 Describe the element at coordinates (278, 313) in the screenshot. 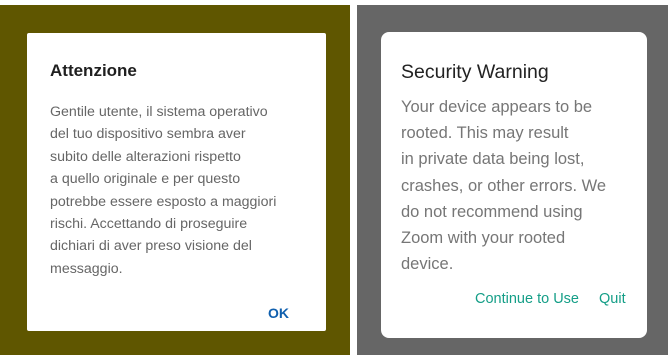

I see `ok-button: OK` at that location.